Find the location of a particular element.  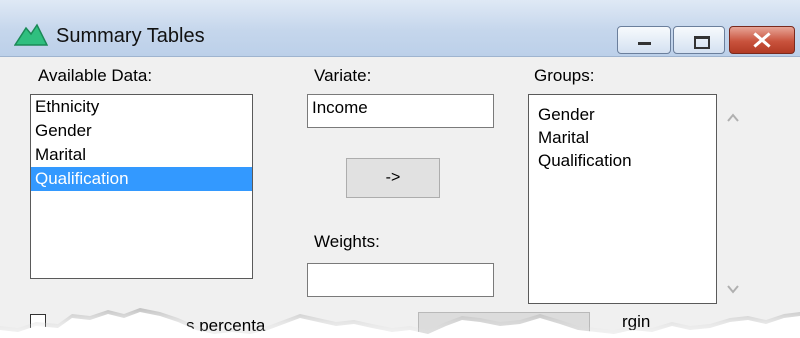

available-data-label: Available Data: is located at coordinates (95, 75).